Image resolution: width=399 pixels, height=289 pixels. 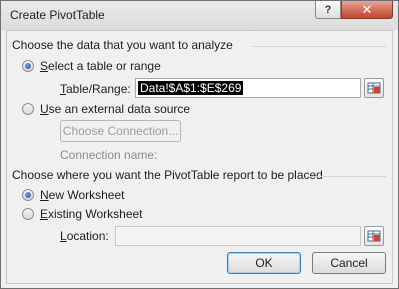 What do you see at coordinates (28, 109) in the screenshot?
I see `external-source-radio` at bounding box center [28, 109].